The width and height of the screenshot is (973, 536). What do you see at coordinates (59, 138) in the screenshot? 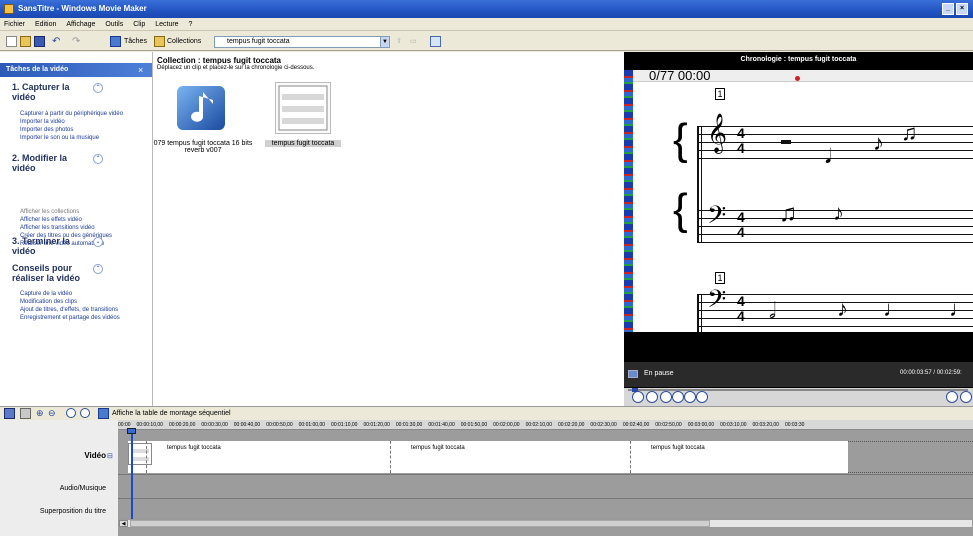
I see `link-import-music: Importer le son ou la musique` at bounding box center [59, 138].